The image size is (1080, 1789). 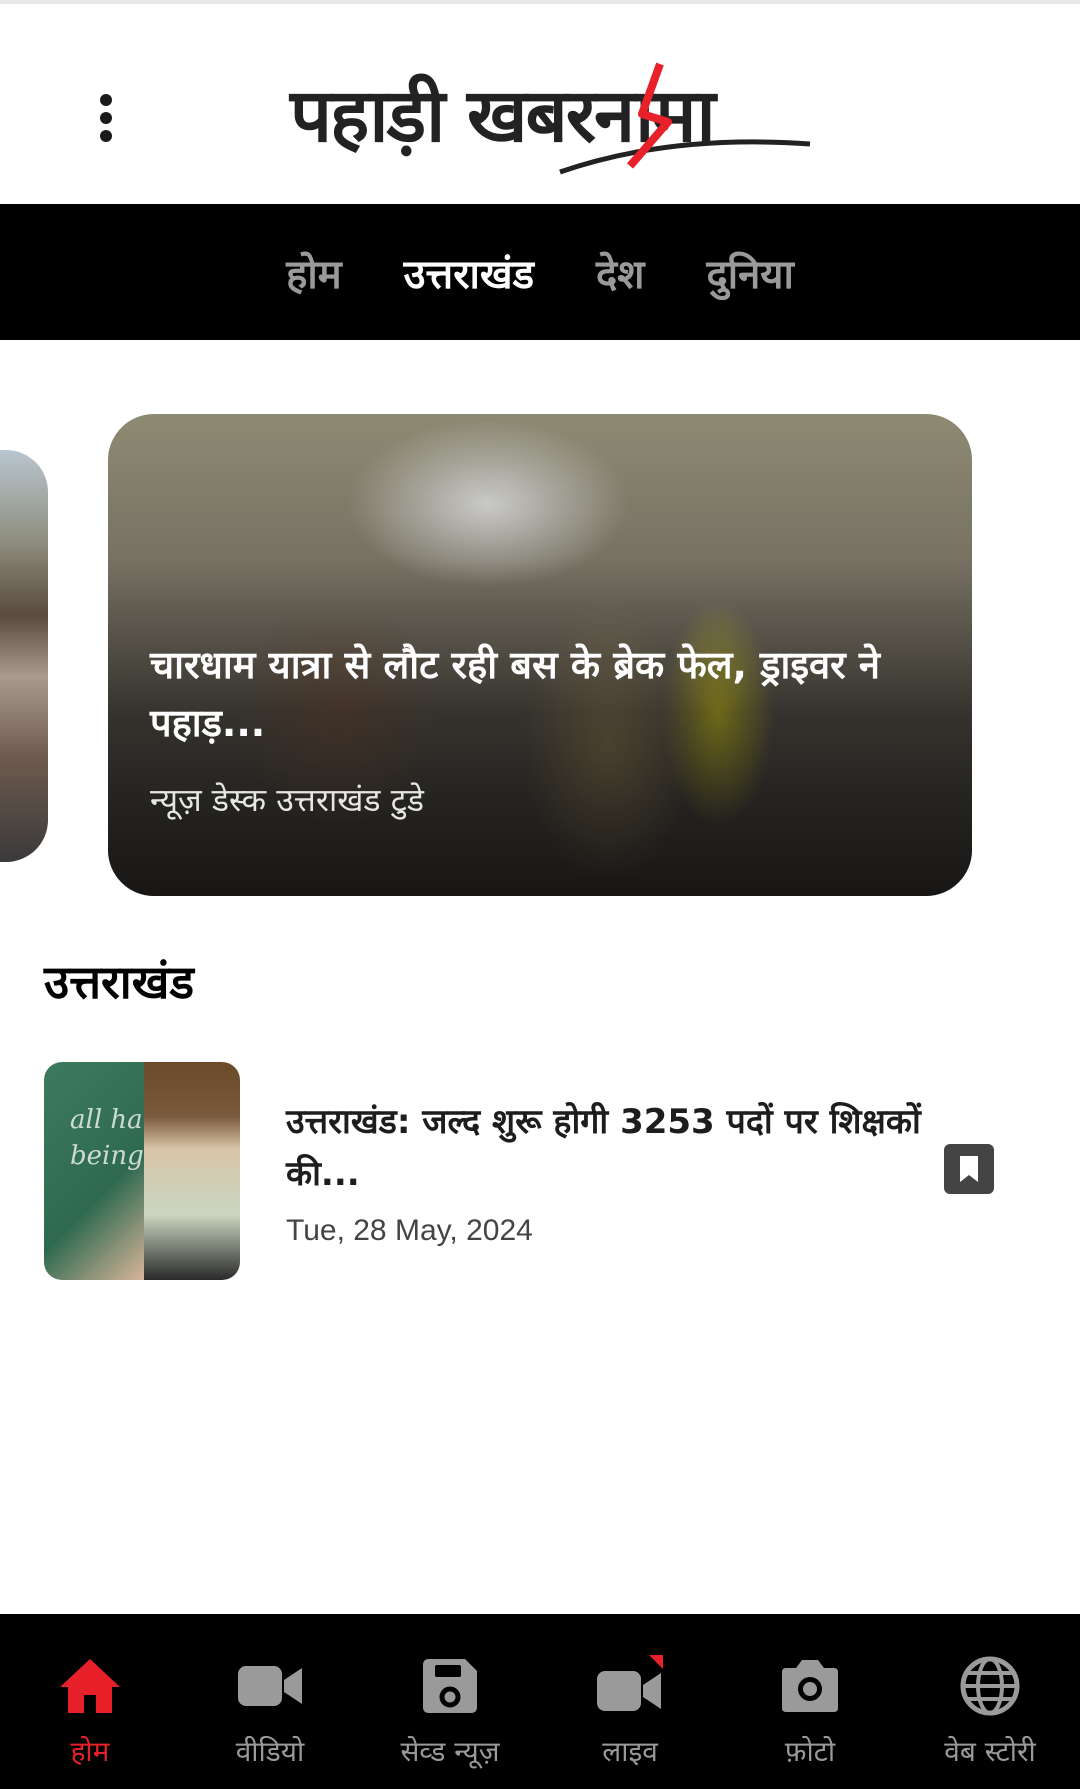 I want to click on bottom-tab-label: होम, so click(x=90, y=1751).